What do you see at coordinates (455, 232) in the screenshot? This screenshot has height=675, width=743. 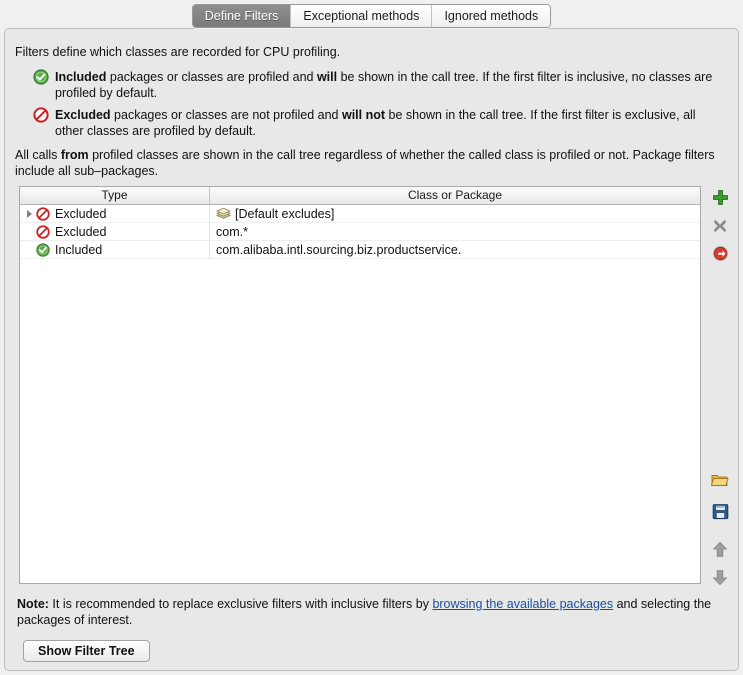 I see `cell-class-or-package: com.*` at bounding box center [455, 232].